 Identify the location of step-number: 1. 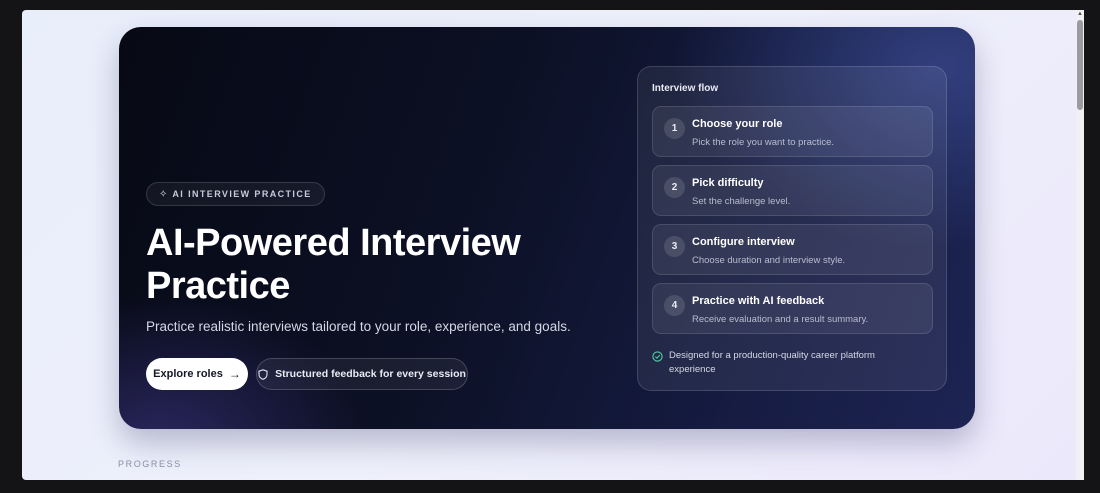
(674, 128).